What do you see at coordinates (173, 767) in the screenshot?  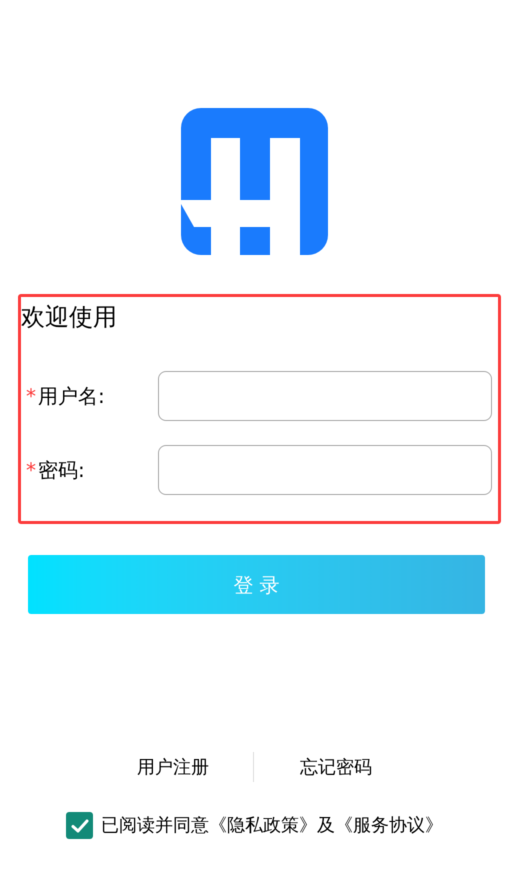 I see `text-link: 用户注册` at bounding box center [173, 767].